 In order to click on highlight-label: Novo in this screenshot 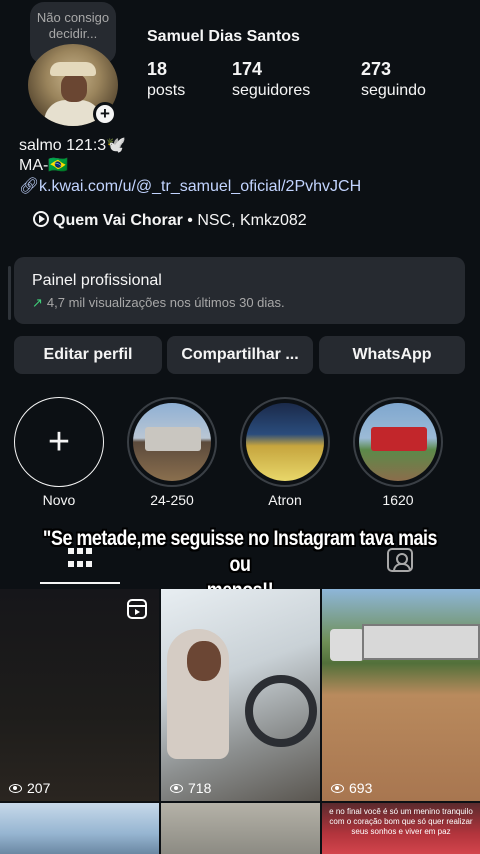, I will do `click(59, 500)`.